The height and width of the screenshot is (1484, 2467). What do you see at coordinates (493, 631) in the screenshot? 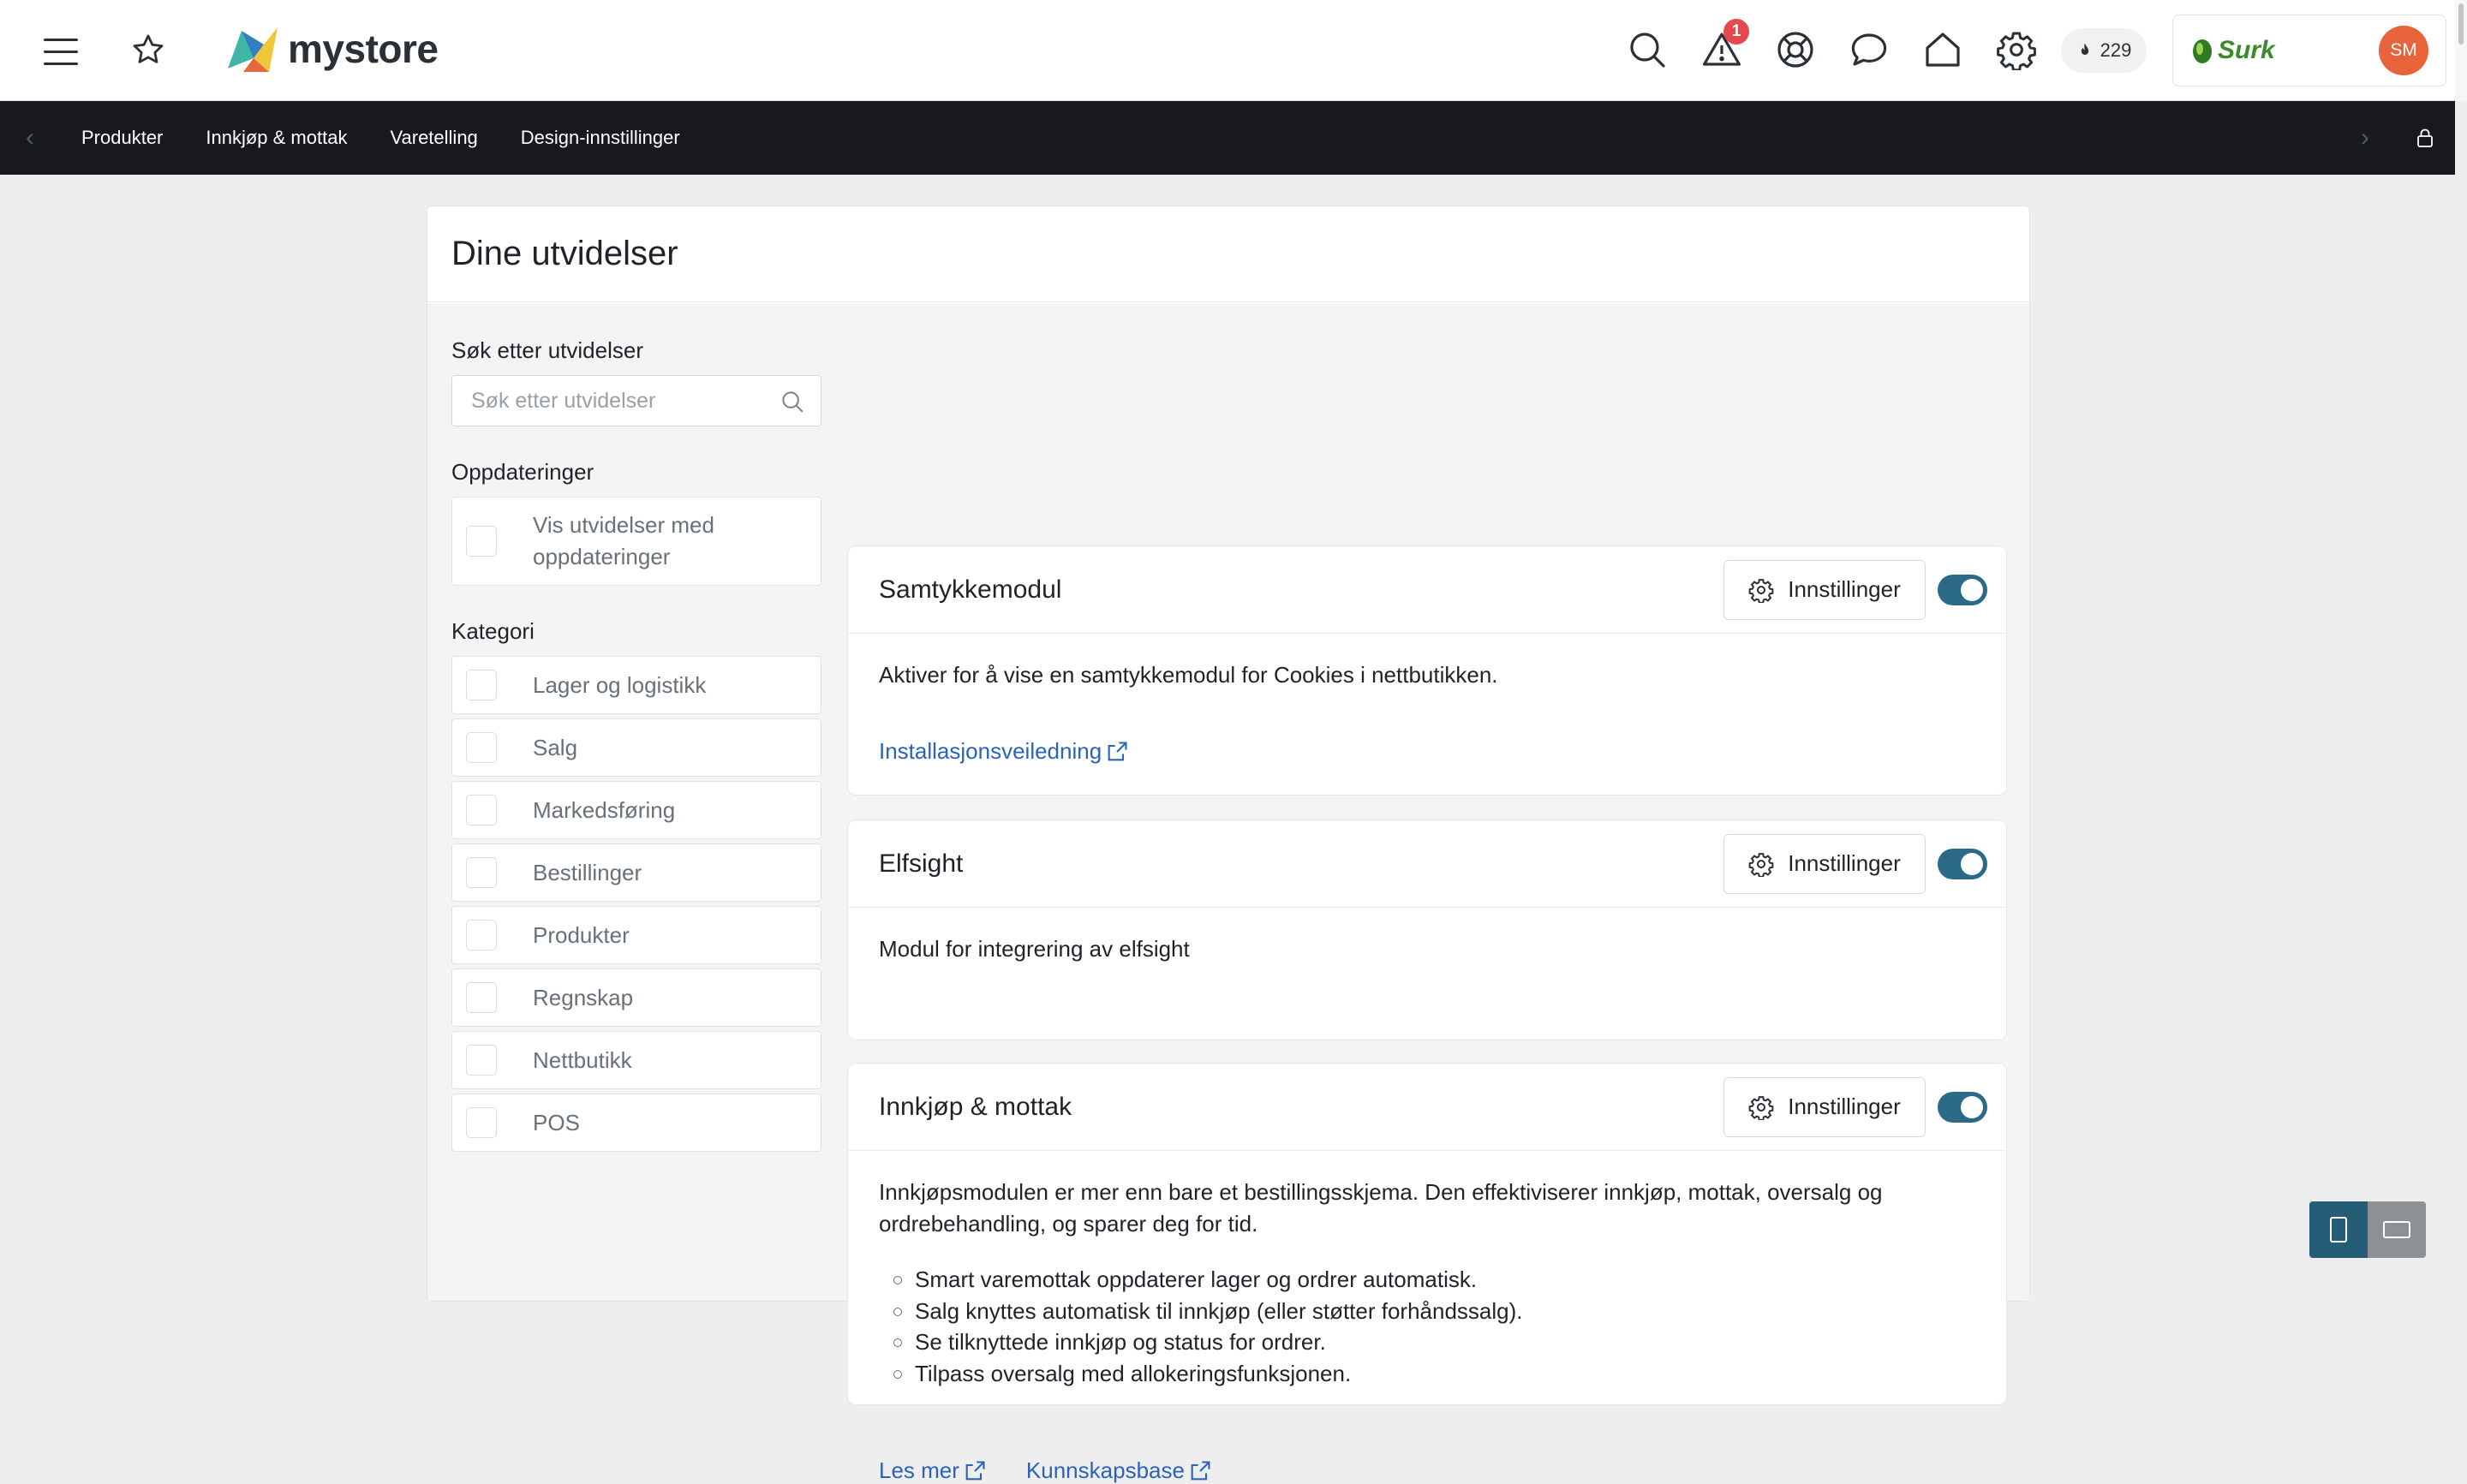
I see `category-label: Kategori` at bounding box center [493, 631].